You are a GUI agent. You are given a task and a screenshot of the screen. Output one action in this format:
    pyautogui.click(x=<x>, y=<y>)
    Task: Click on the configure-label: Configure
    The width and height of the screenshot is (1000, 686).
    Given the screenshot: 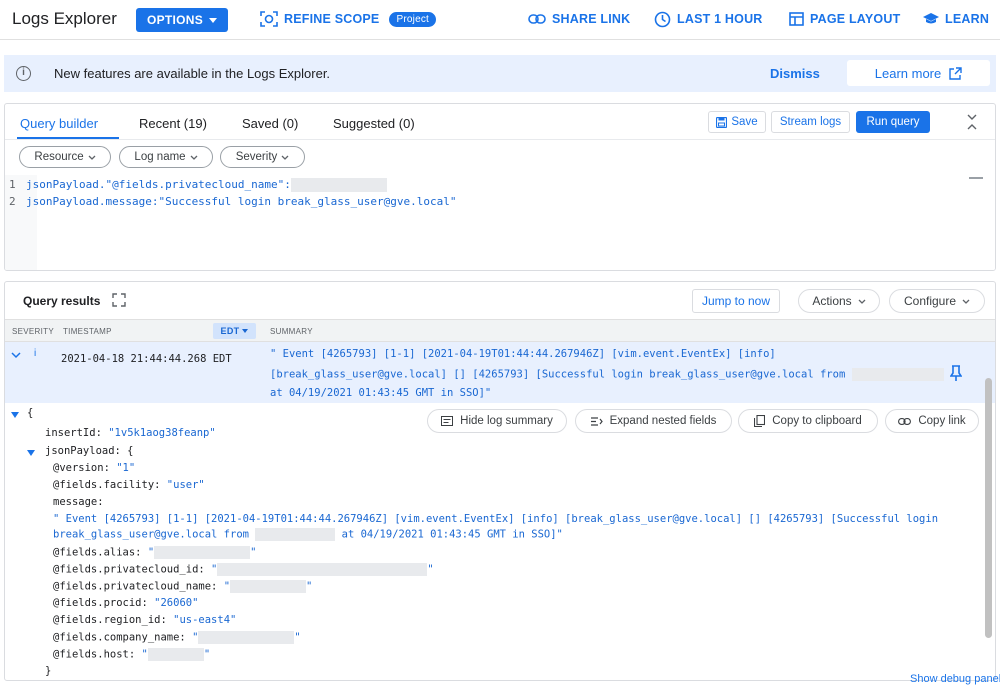 What is the action you would take?
    pyautogui.click(x=930, y=301)
    